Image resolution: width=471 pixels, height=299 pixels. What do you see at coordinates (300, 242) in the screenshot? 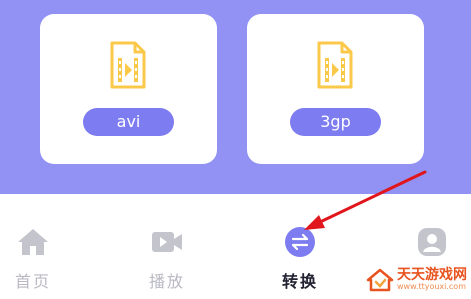
I see `convert-icon` at bounding box center [300, 242].